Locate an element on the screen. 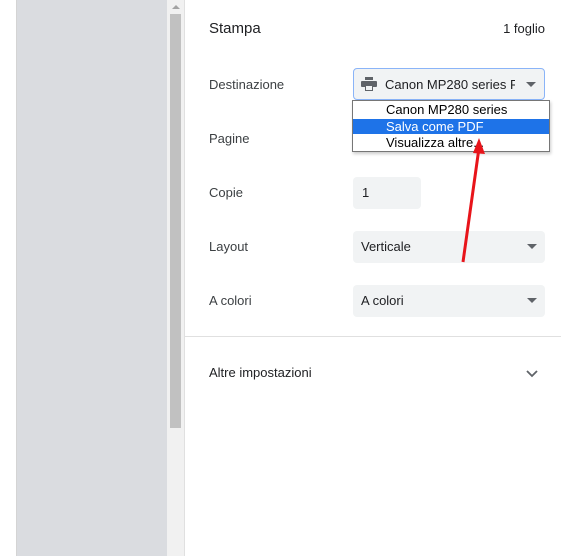 This screenshot has width=561, height=556. destination-select: Canon MP280 series Printer is located at coordinates (449, 84).